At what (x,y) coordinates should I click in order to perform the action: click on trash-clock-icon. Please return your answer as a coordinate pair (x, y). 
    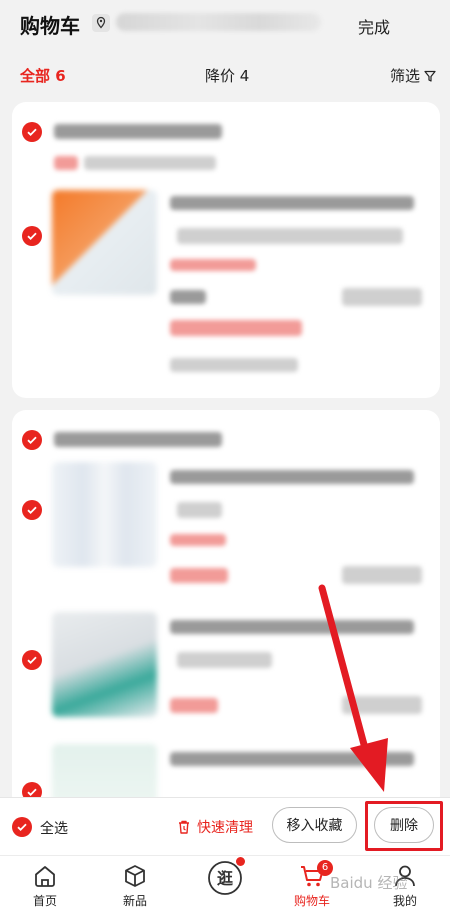
    Looking at the image, I should click on (184, 827).